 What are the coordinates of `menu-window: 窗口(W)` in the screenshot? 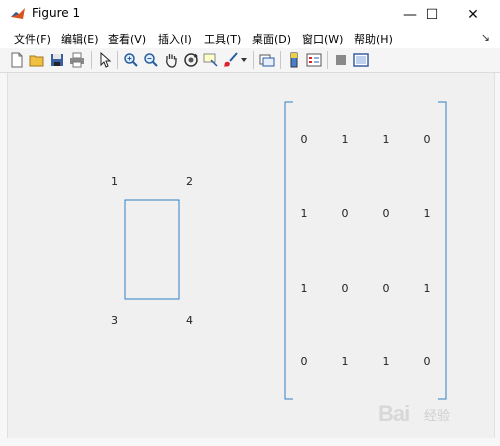 It's located at (322, 39).